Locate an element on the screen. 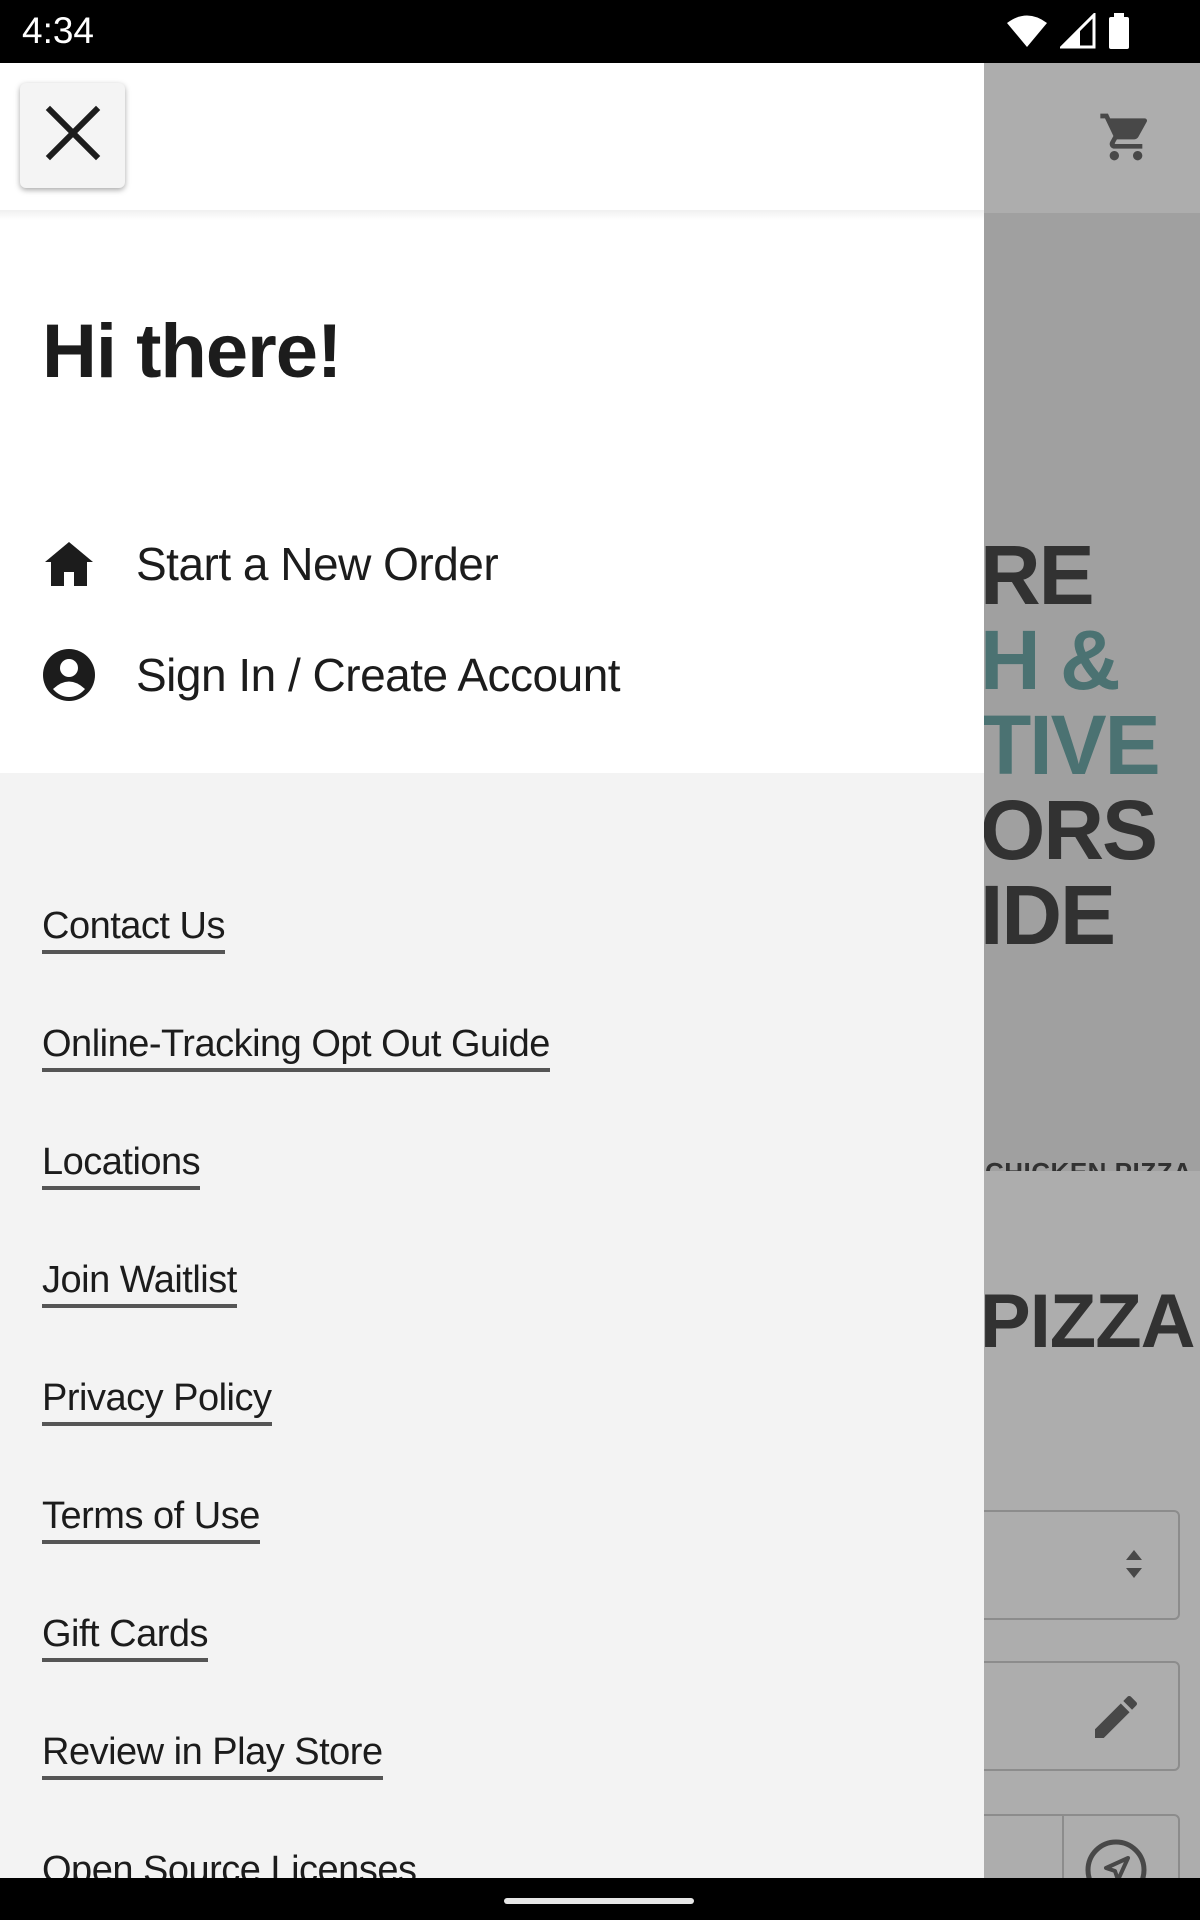  sign-in-item: Sign In / Create Account is located at coordinates (331, 675).